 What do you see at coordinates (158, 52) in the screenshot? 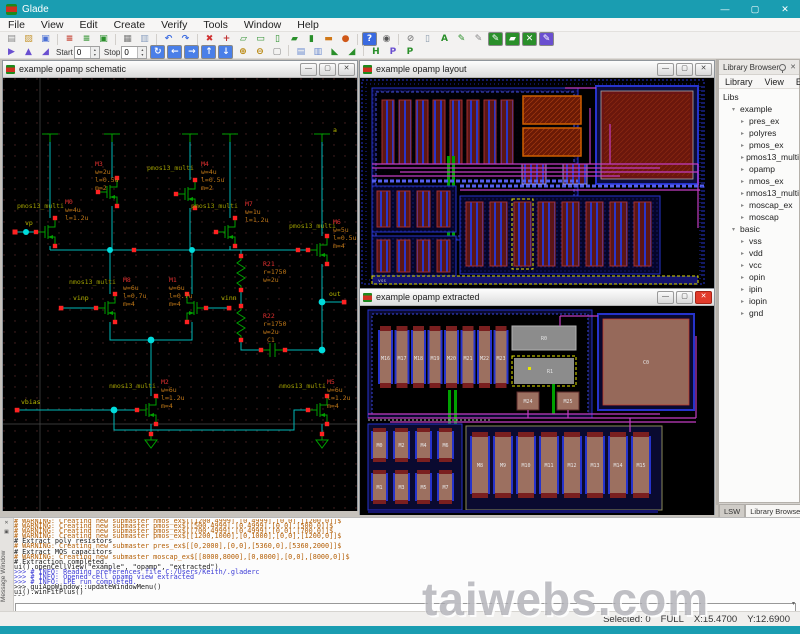
I see `redraw-icon: ↻` at bounding box center [158, 52].